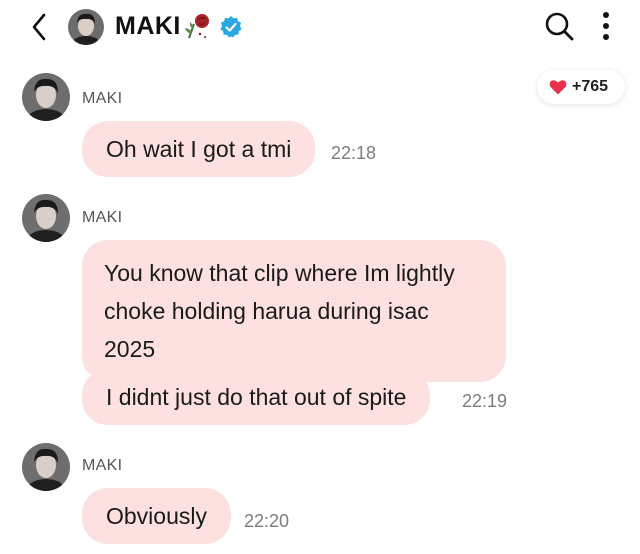  What do you see at coordinates (86, 27) in the screenshot?
I see `header-avatar` at bounding box center [86, 27].